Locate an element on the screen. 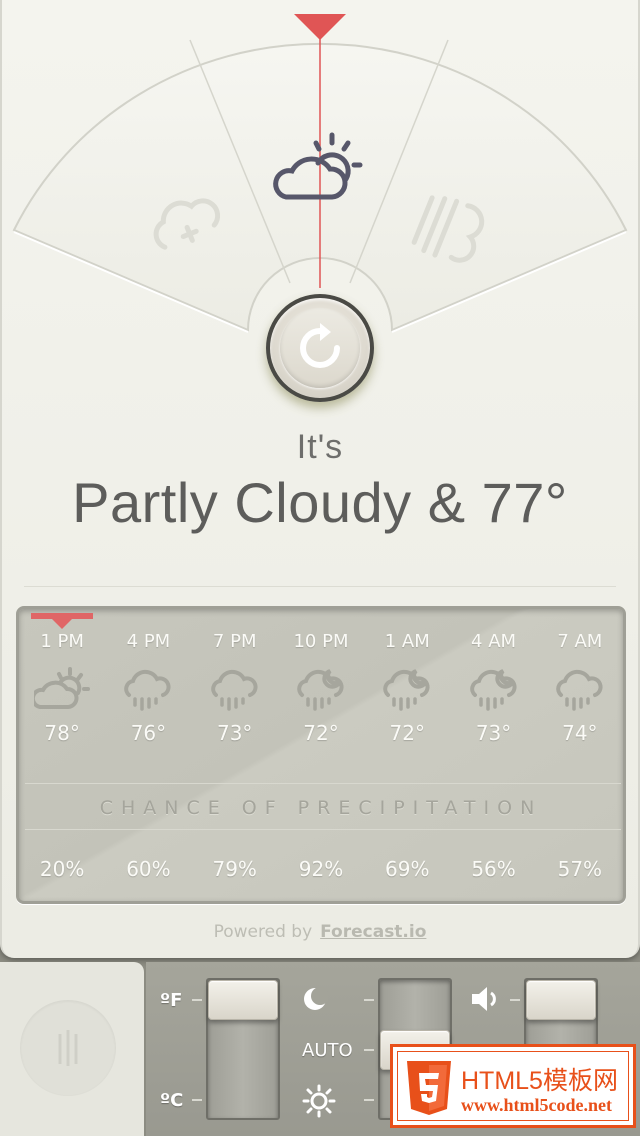 The width and height of the screenshot is (640, 1136). precipitation-value: 79% is located at coordinates (234, 869).